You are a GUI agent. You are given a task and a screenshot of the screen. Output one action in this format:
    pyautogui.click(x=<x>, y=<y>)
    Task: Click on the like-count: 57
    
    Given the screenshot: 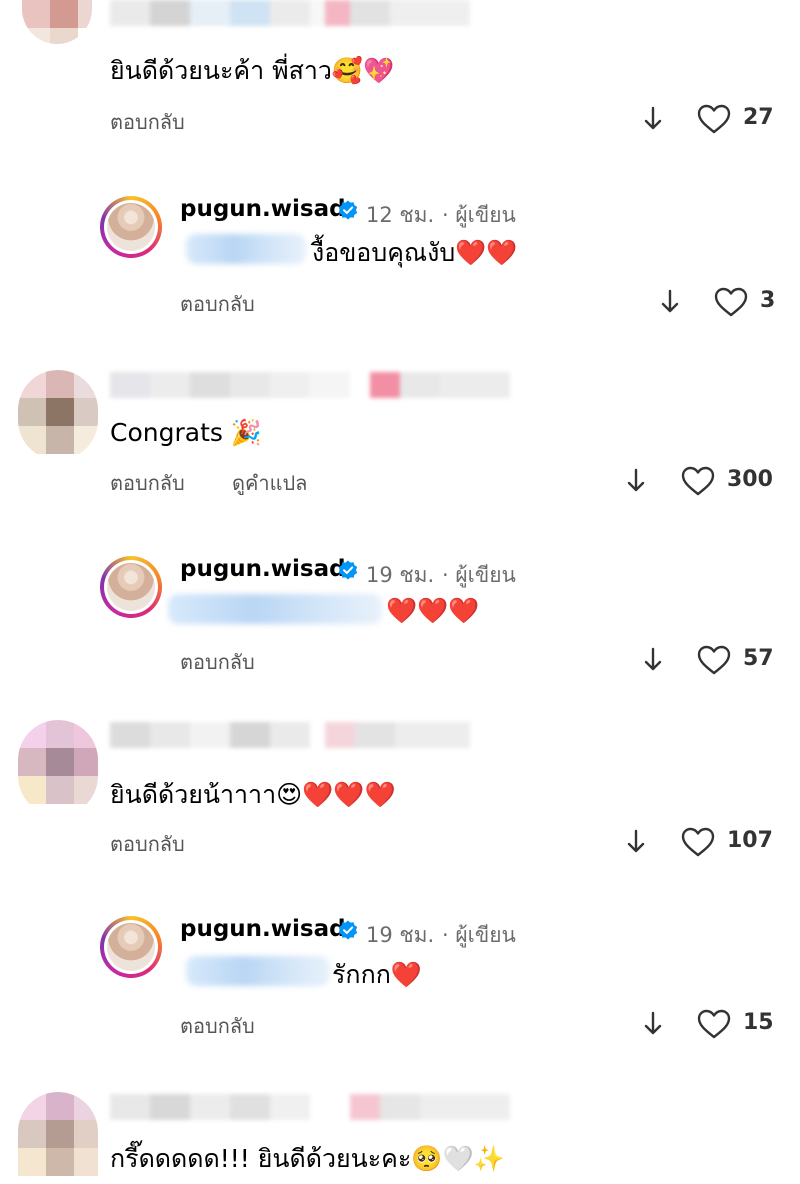 What is the action you would take?
    pyautogui.click(x=758, y=658)
    